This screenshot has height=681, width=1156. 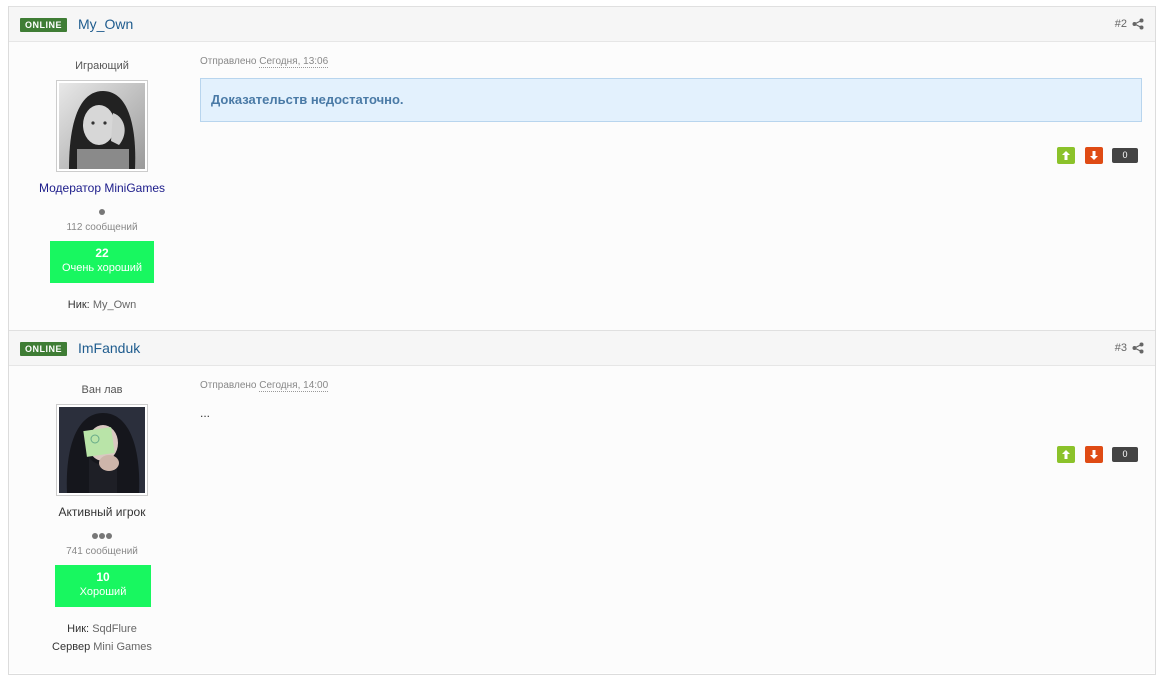 What do you see at coordinates (102, 390) in the screenshot?
I see `rank-title: Ван лав` at bounding box center [102, 390].